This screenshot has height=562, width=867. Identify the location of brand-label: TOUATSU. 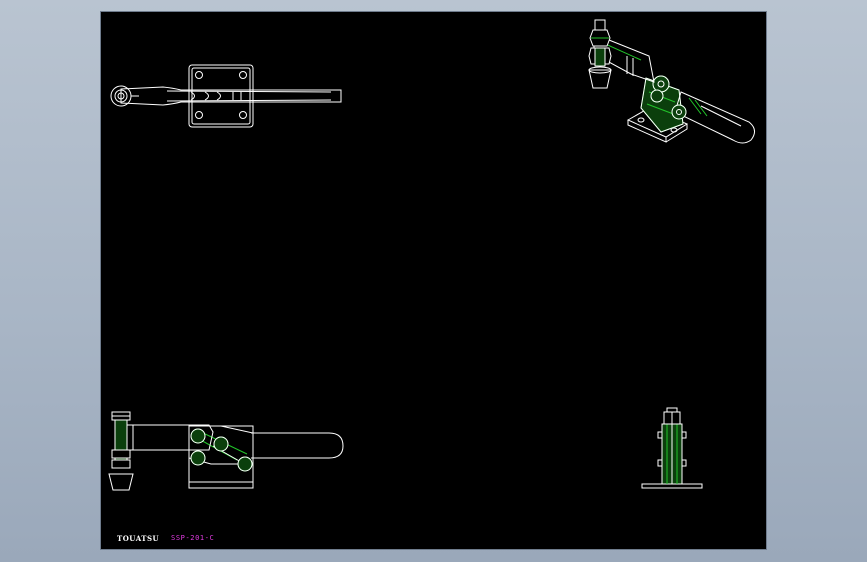
(138, 538).